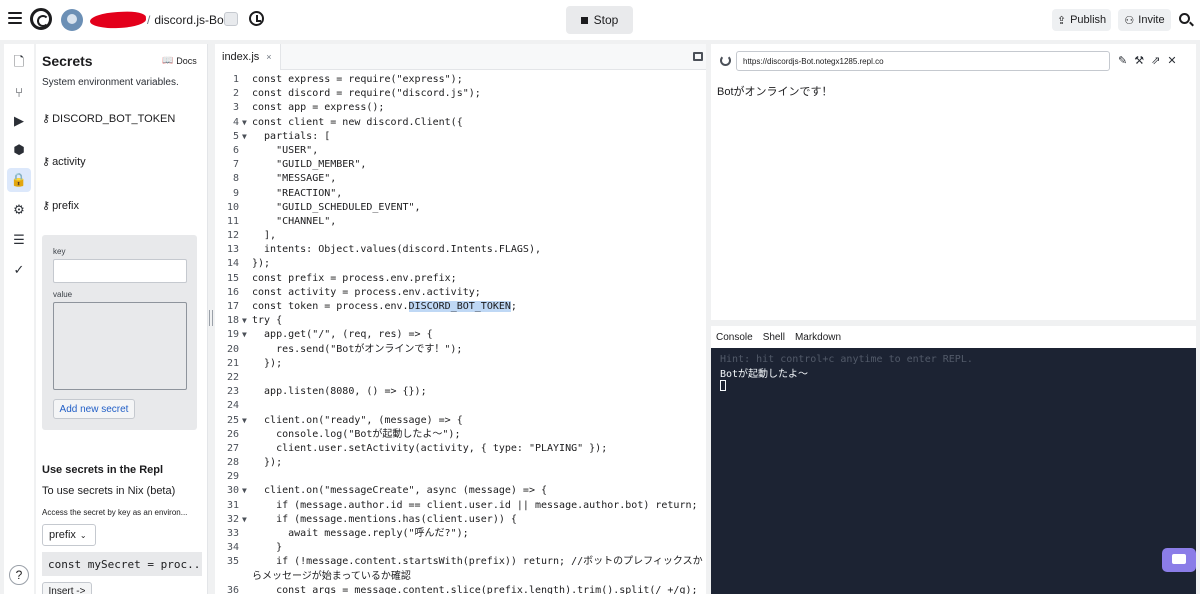 The width and height of the screenshot is (1200, 594). What do you see at coordinates (725, 60) in the screenshot?
I see `reload-icon` at bounding box center [725, 60].